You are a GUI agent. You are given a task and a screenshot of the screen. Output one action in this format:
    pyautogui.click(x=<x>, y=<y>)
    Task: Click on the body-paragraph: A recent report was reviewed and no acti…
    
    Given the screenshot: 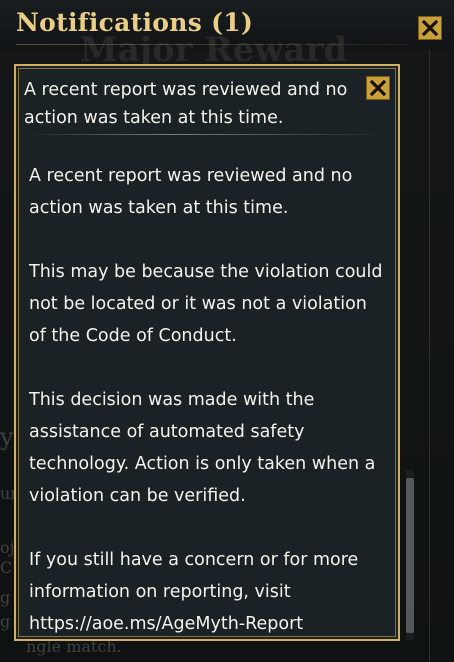 What is the action you would take?
    pyautogui.click(x=191, y=192)
    